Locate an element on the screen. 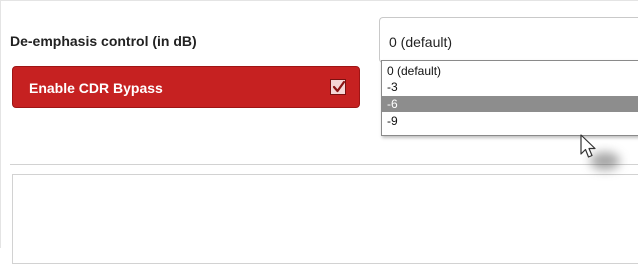 The height and width of the screenshot is (264, 638). de-emphasis-dropdown-list: 0 (default) -3 -6 -9 is located at coordinates (509, 98).